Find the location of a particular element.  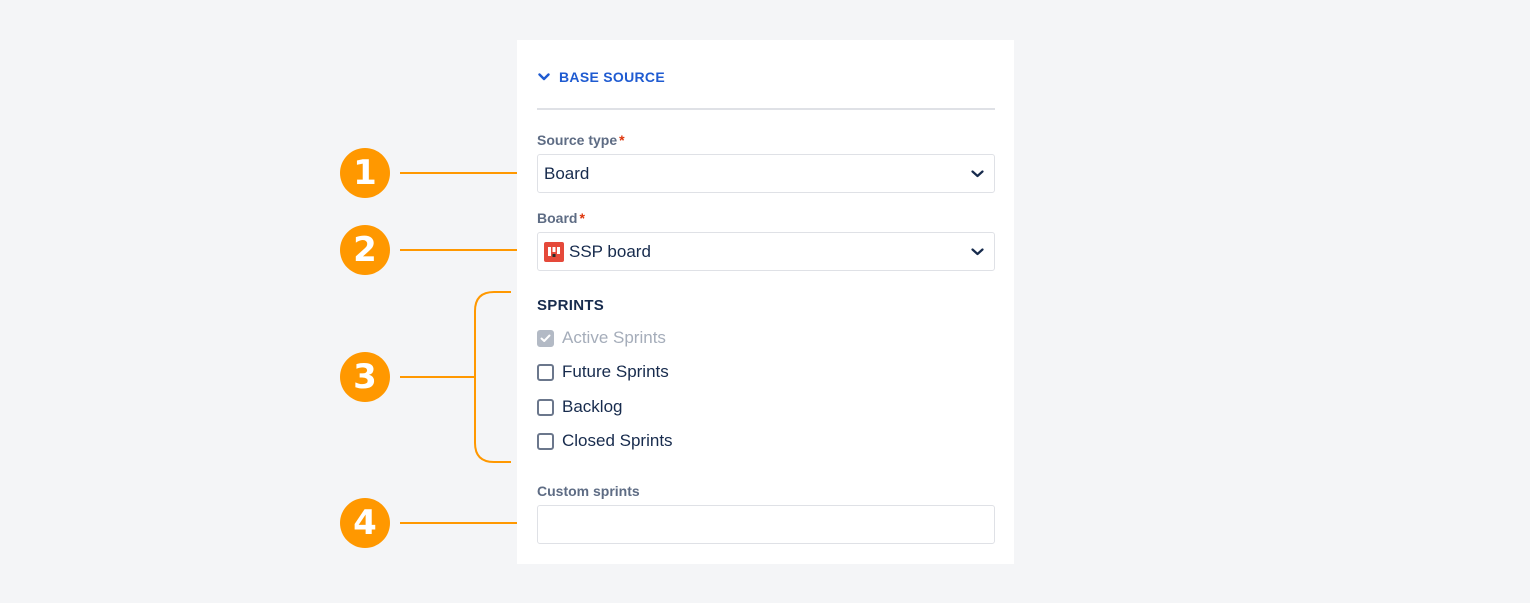

closed-sprints-checkbox: Closed Sprints is located at coordinates (605, 441).